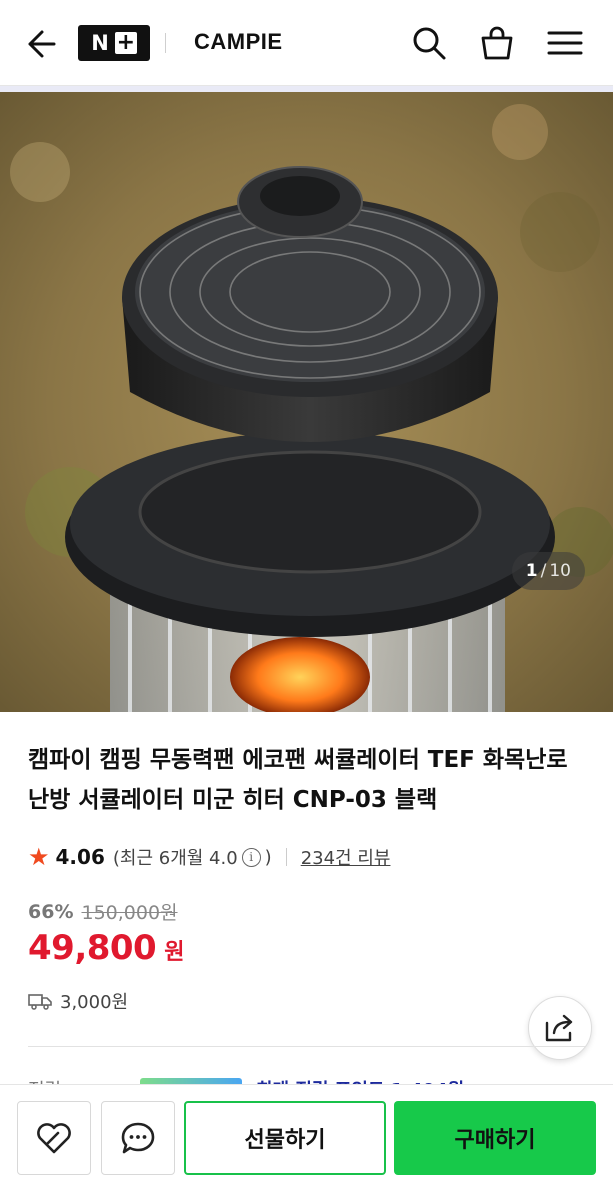 The width and height of the screenshot is (613, 1200). I want to click on chat-bubble-icon, so click(138, 1138).